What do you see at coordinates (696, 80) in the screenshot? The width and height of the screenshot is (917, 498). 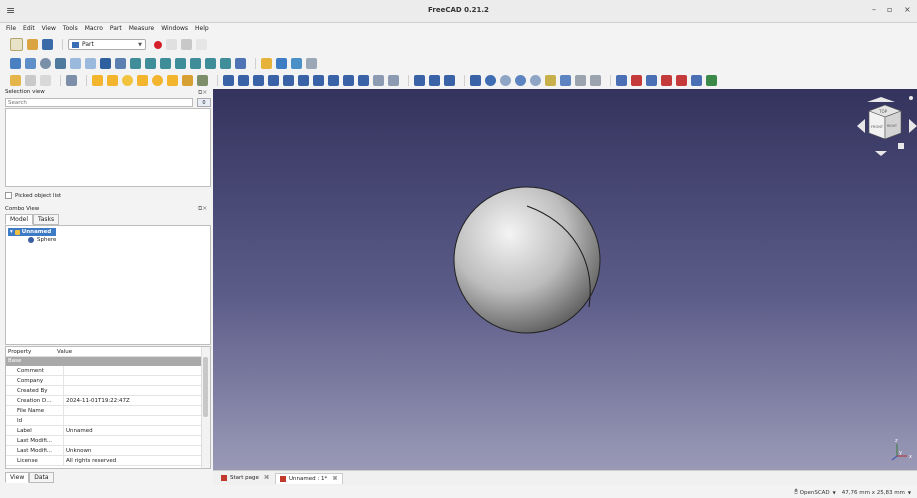 I see `toggle-delta-icon` at bounding box center [696, 80].